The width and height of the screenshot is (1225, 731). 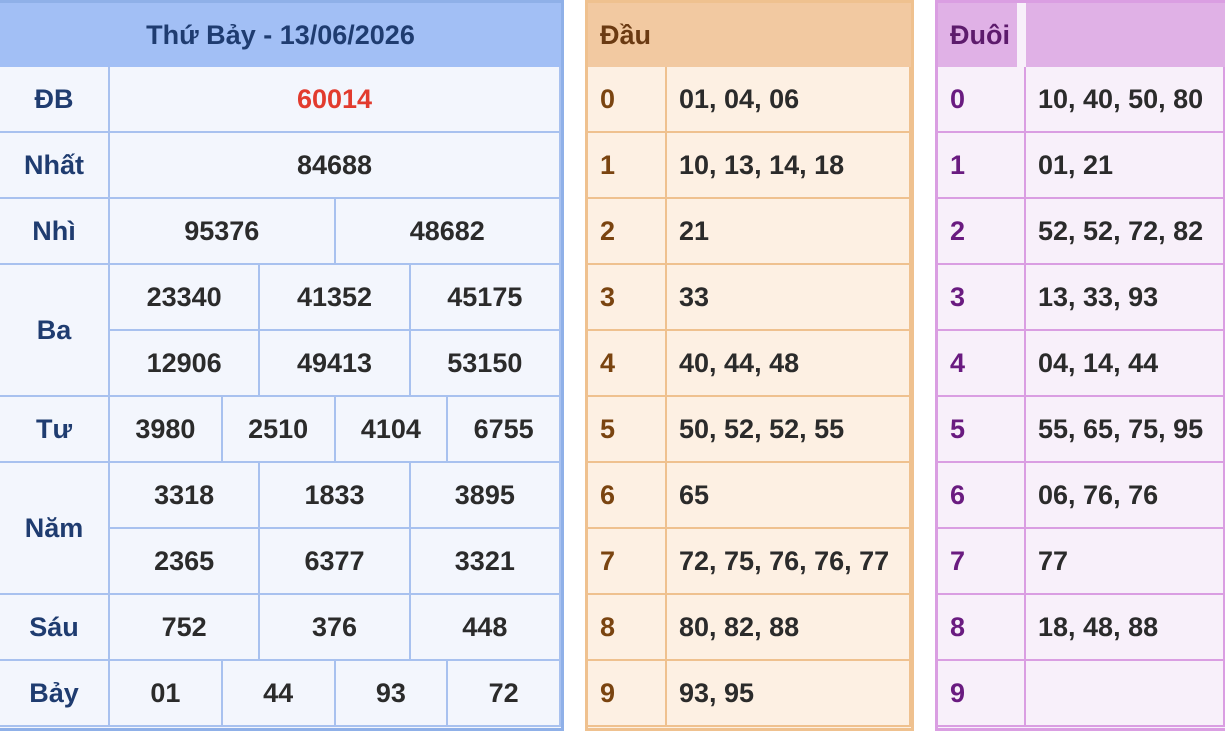 I want to click on dau-values: 01, 04, 06, so click(x=789, y=100).